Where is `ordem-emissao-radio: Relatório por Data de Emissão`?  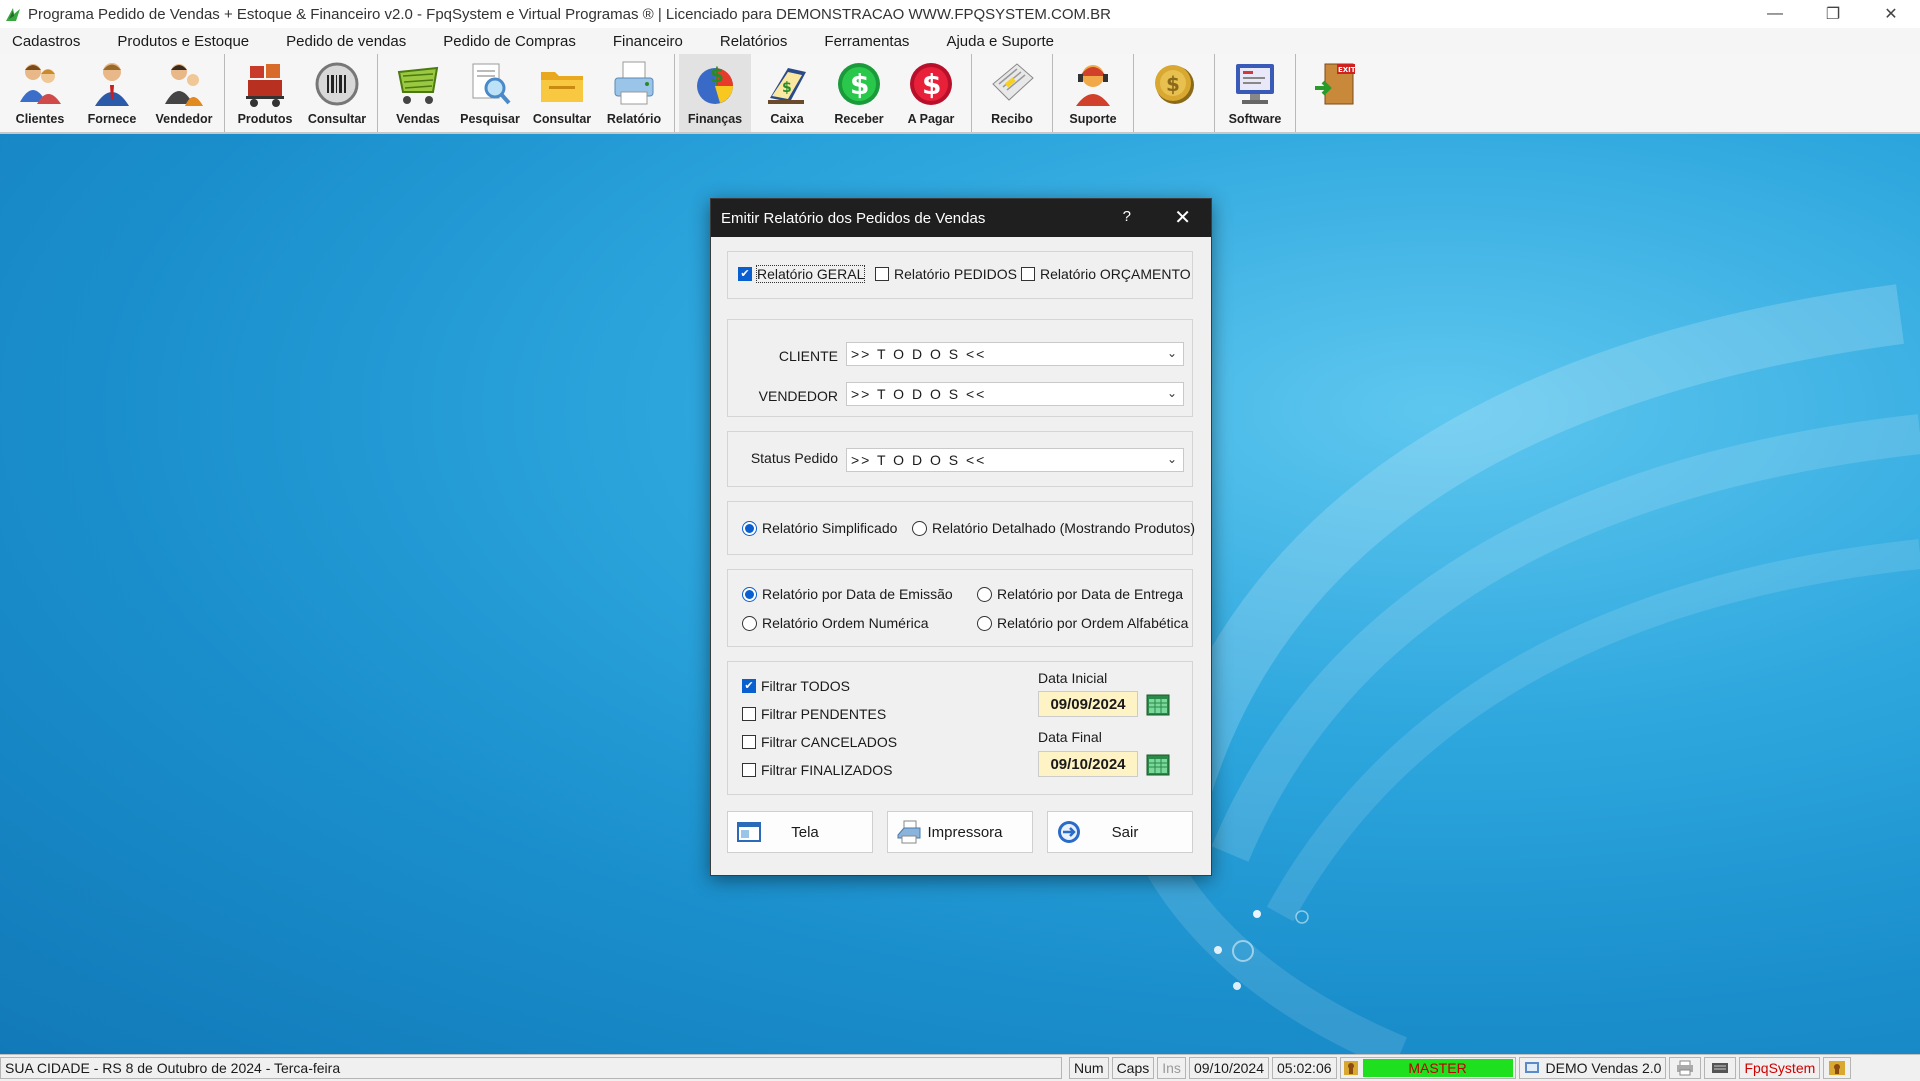
ordem-emissao-radio: Relatório por Data de Emissão is located at coordinates (847, 594).